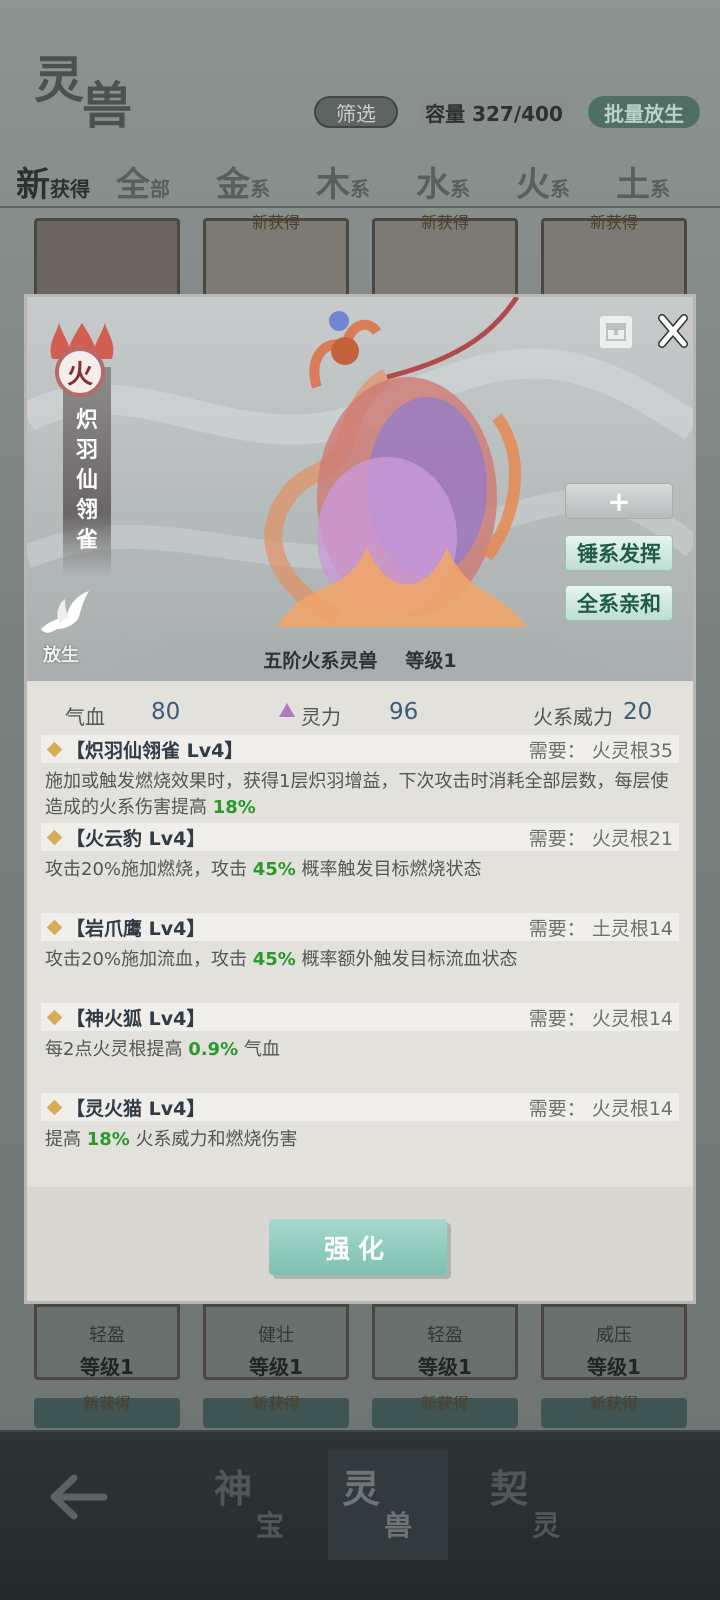  What do you see at coordinates (65, 612) in the screenshot?
I see `dove-icon` at bounding box center [65, 612].